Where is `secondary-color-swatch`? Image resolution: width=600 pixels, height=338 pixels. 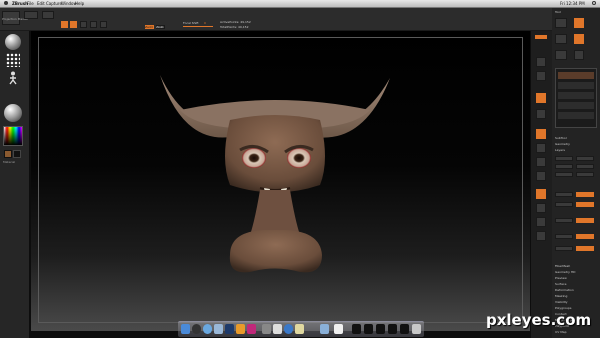
secondary-color-swatch is located at coordinates (17, 154).